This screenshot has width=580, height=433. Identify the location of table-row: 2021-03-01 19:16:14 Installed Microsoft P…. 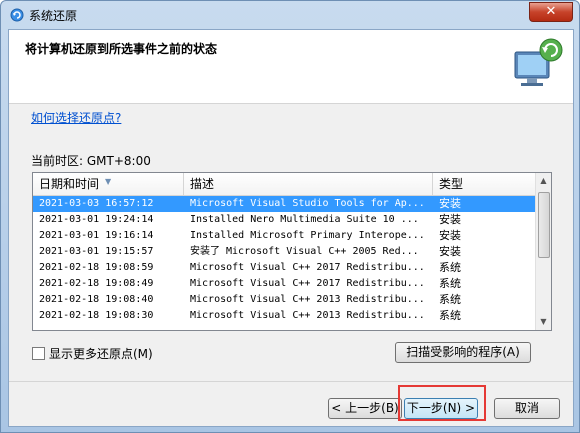
(284, 236).